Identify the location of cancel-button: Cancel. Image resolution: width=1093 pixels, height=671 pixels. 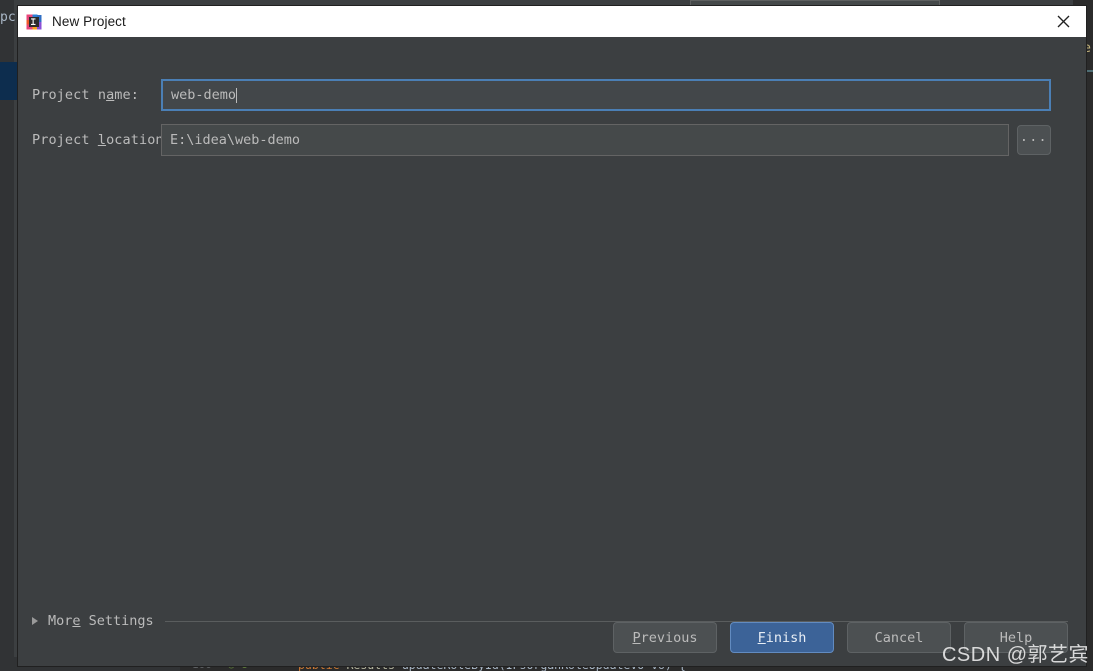
(899, 637).